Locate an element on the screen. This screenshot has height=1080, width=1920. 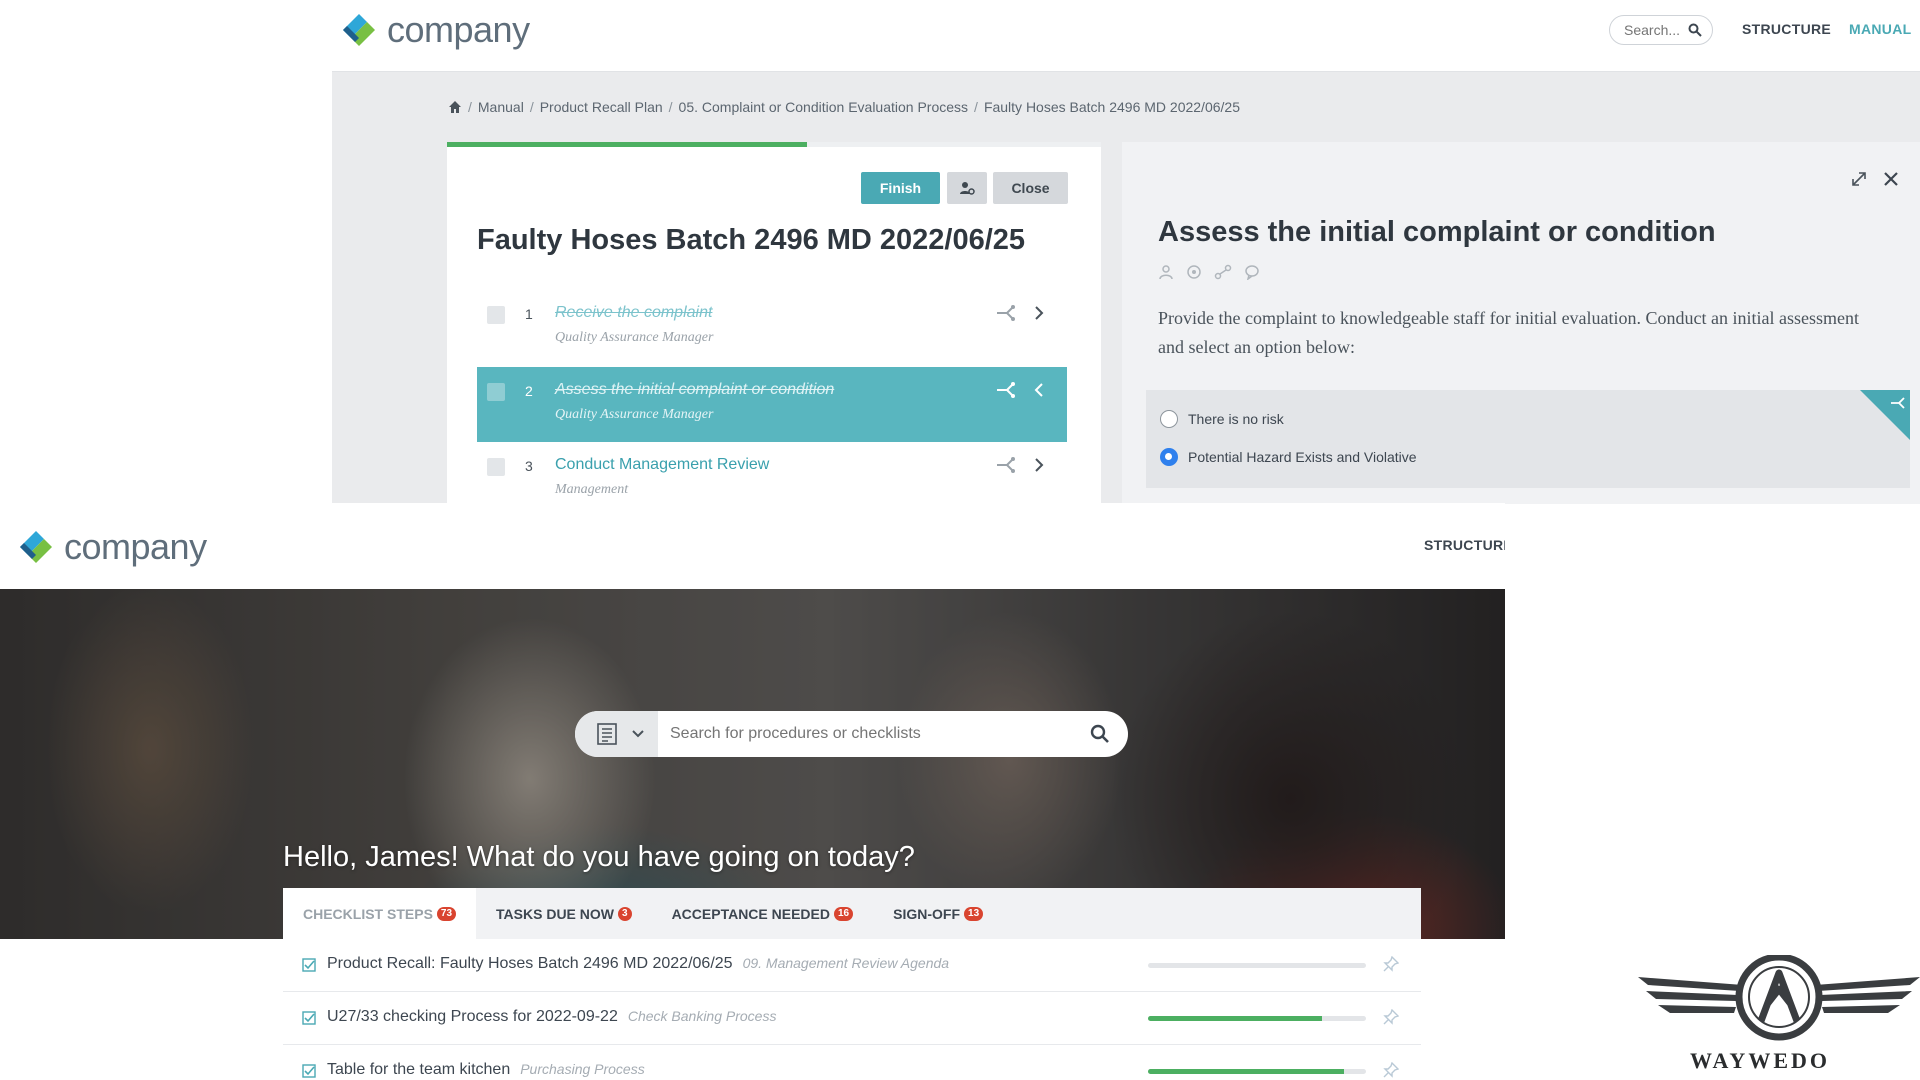
target-icon is located at coordinates (1194, 272).